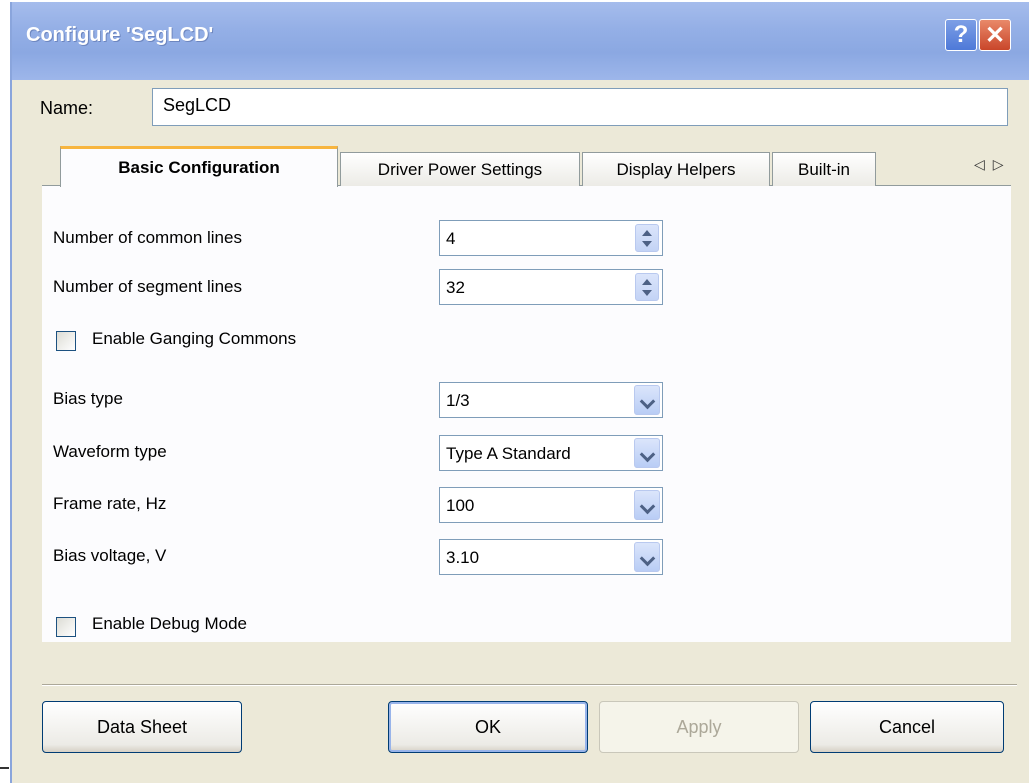 This screenshot has width=1029, height=783. Describe the element at coordinates (488, 727) in the screenshot. I see `ok-button: OK` at that location.